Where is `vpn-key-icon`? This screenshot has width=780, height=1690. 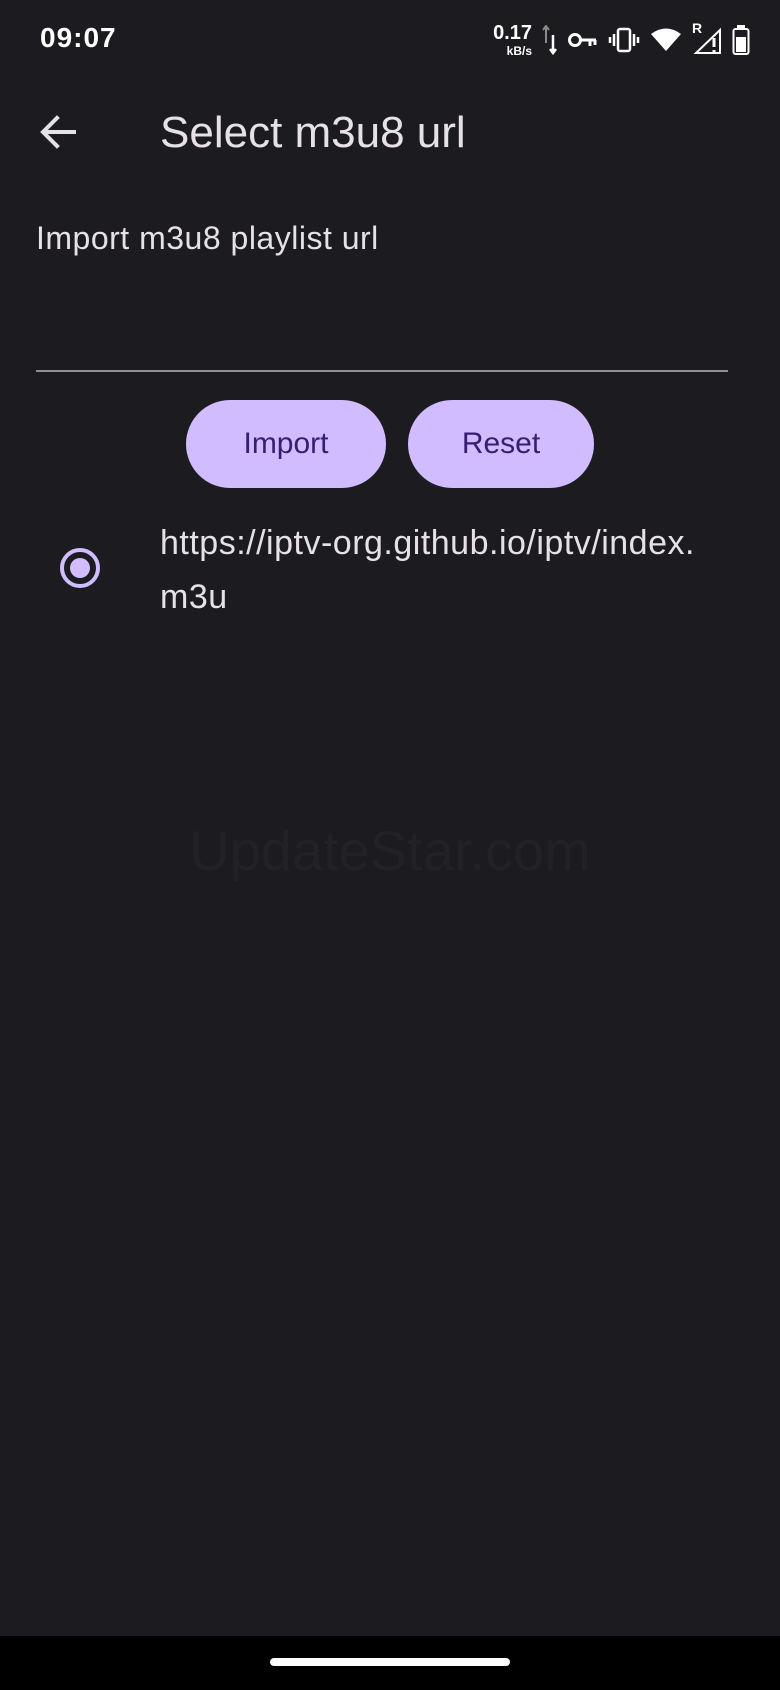
vpn-key-icon is located at coordinates (583, 40).